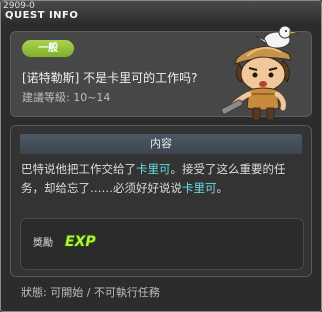 This screenshot has width=322, height=312. What do you see at coordinates (80, 242) in the screenshot?
I see `exp-reward-icon: EXP` at bounding box center [80, 242].